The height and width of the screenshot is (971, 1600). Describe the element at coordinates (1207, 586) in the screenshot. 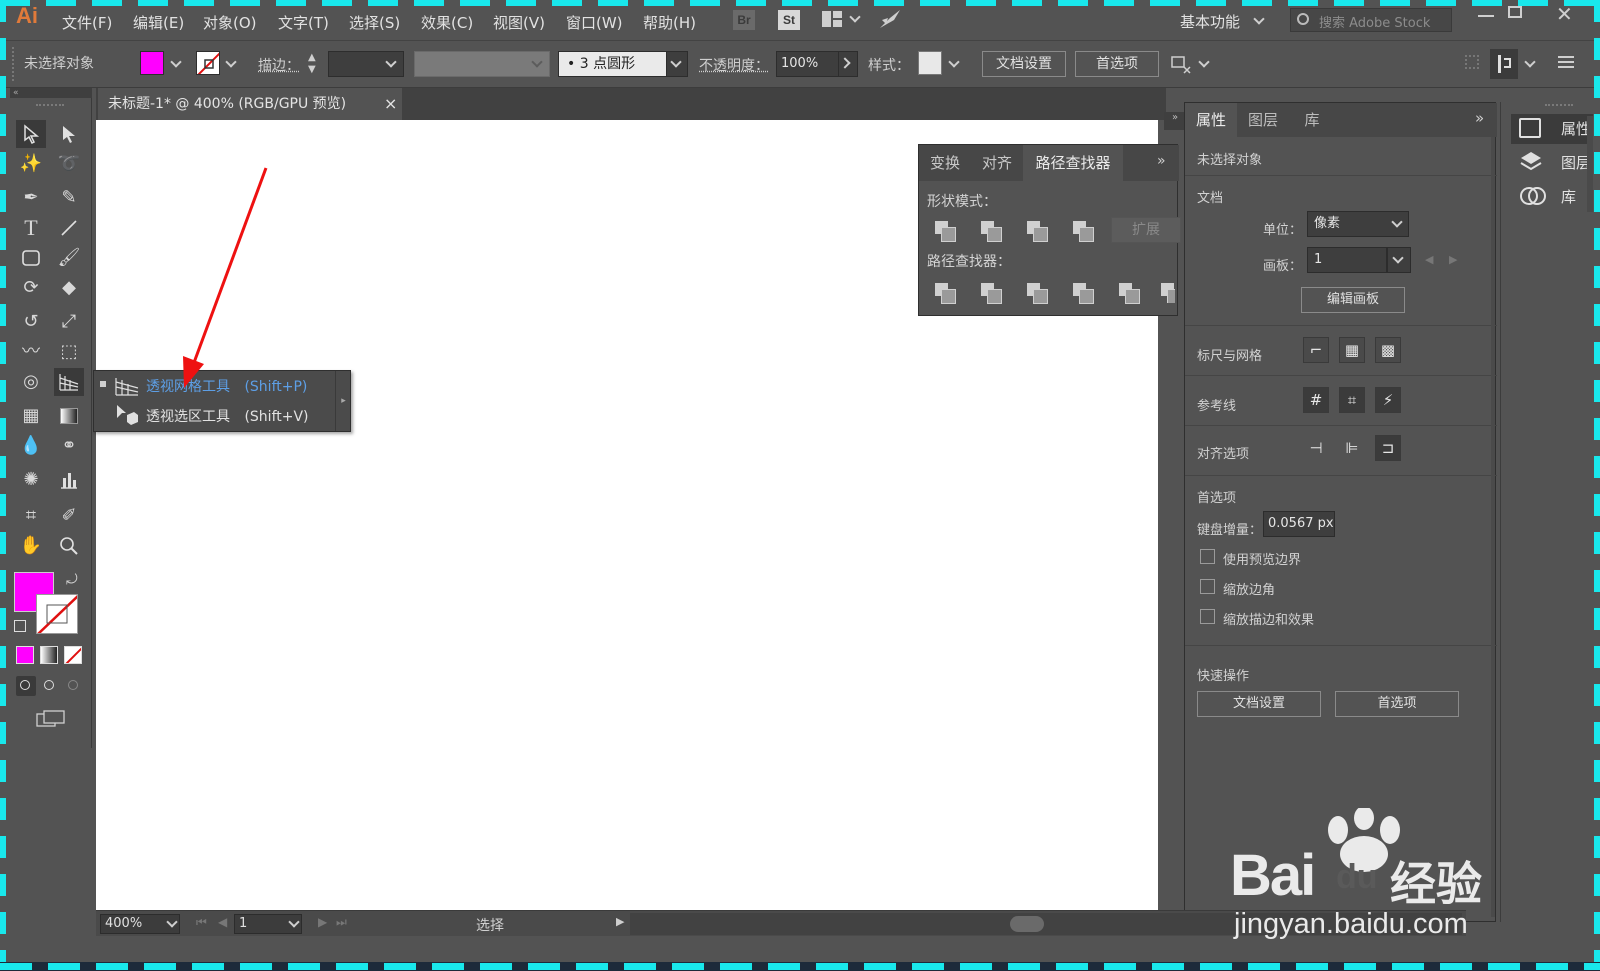

I see `scale-corners-checkbox` at that location.